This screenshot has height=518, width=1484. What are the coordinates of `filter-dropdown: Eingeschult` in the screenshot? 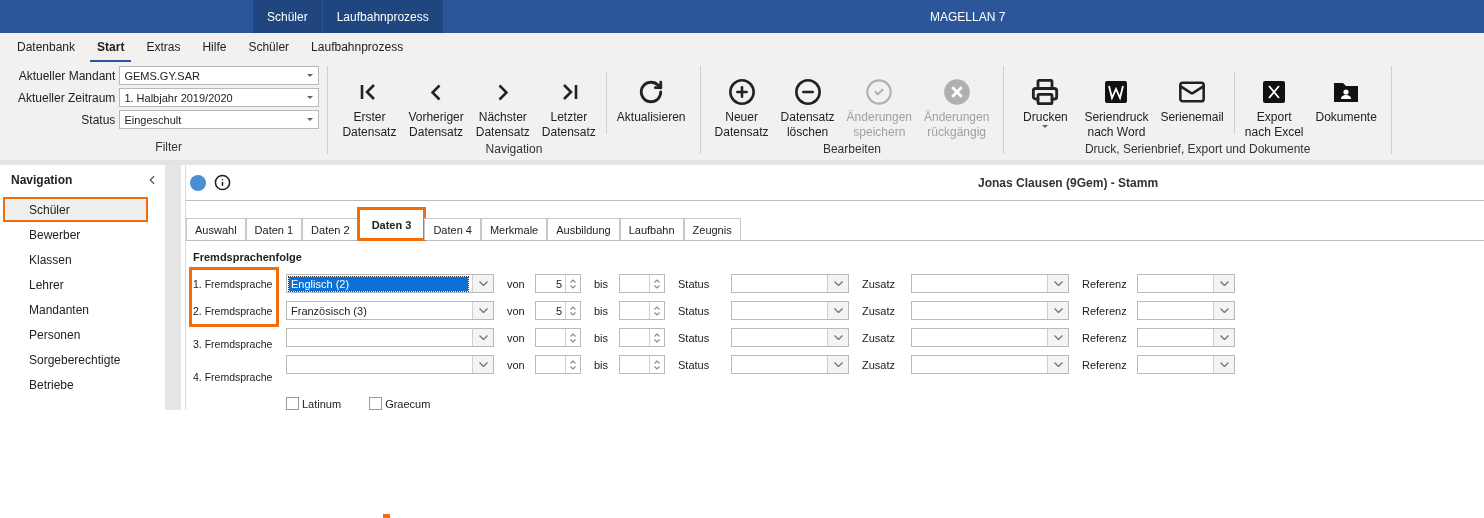 It's located at (219, 119).